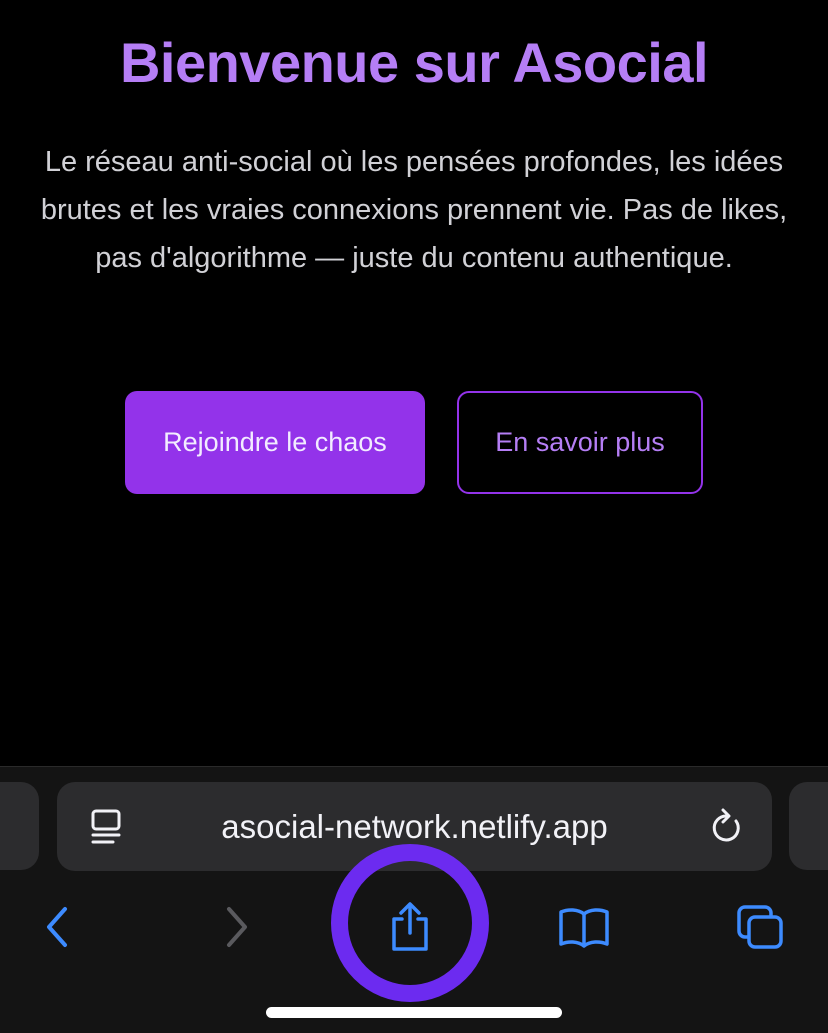 This screenshot has width=828, height=1033. Describe the element at coordinates (19, 826) in the screenshot. I see `previous-tab-preview` at that location.